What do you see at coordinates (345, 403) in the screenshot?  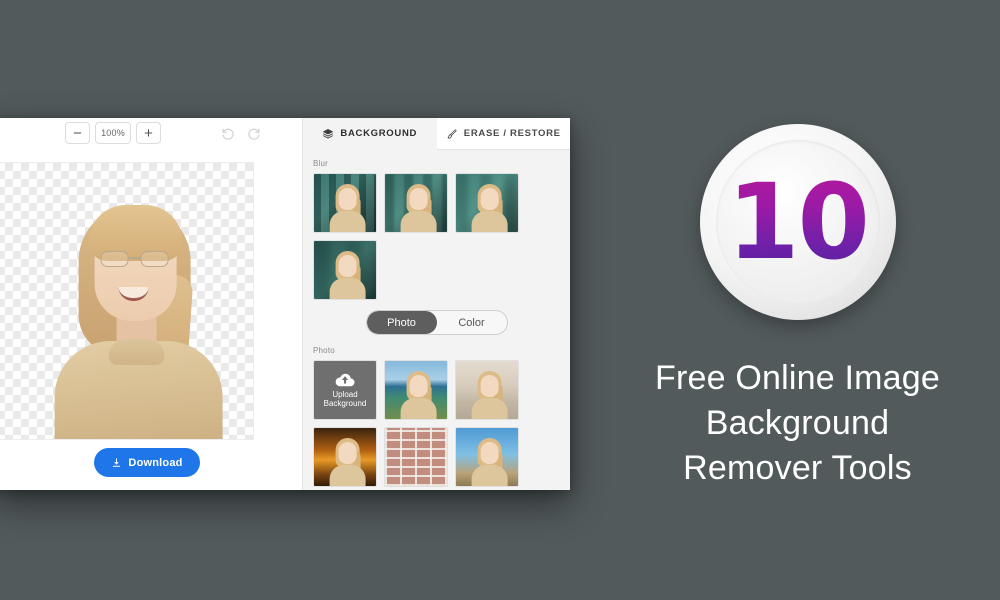 I see `upload-label-line2: Background` at bounding box center [345, 403].